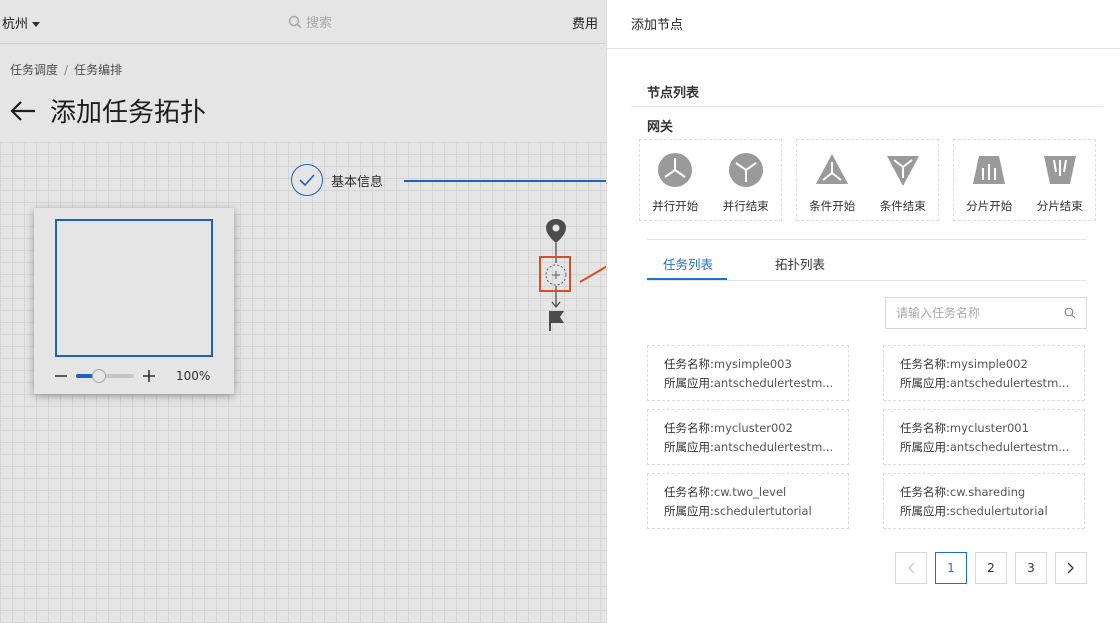 This screenshot has height=623, width=1120. I want to click on gateway-label: 分片结束, so click(1059, 206).